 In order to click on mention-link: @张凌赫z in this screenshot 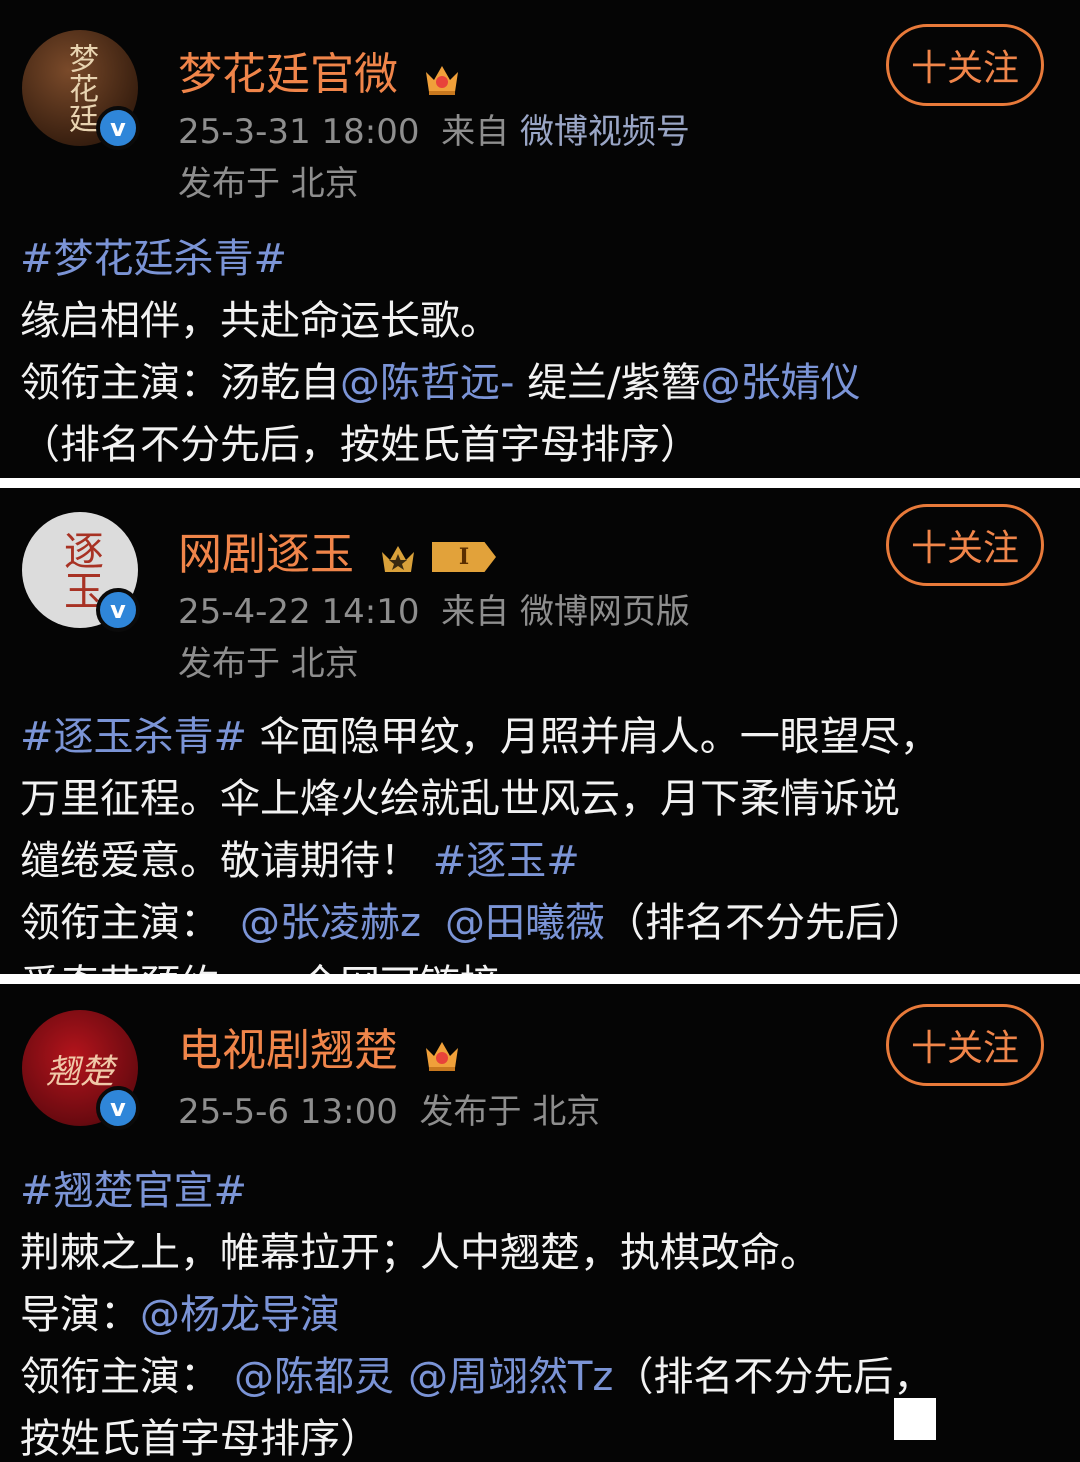, I will do `click(330, 923)`.